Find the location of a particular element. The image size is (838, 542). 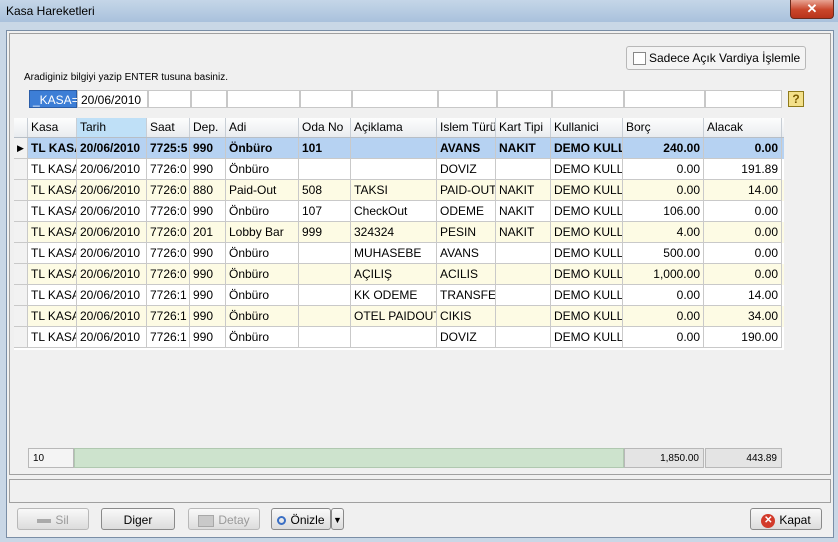

only-open-shift-label: Sadece Açık Vardiya İşlemle is located at coordinates (725, 58).